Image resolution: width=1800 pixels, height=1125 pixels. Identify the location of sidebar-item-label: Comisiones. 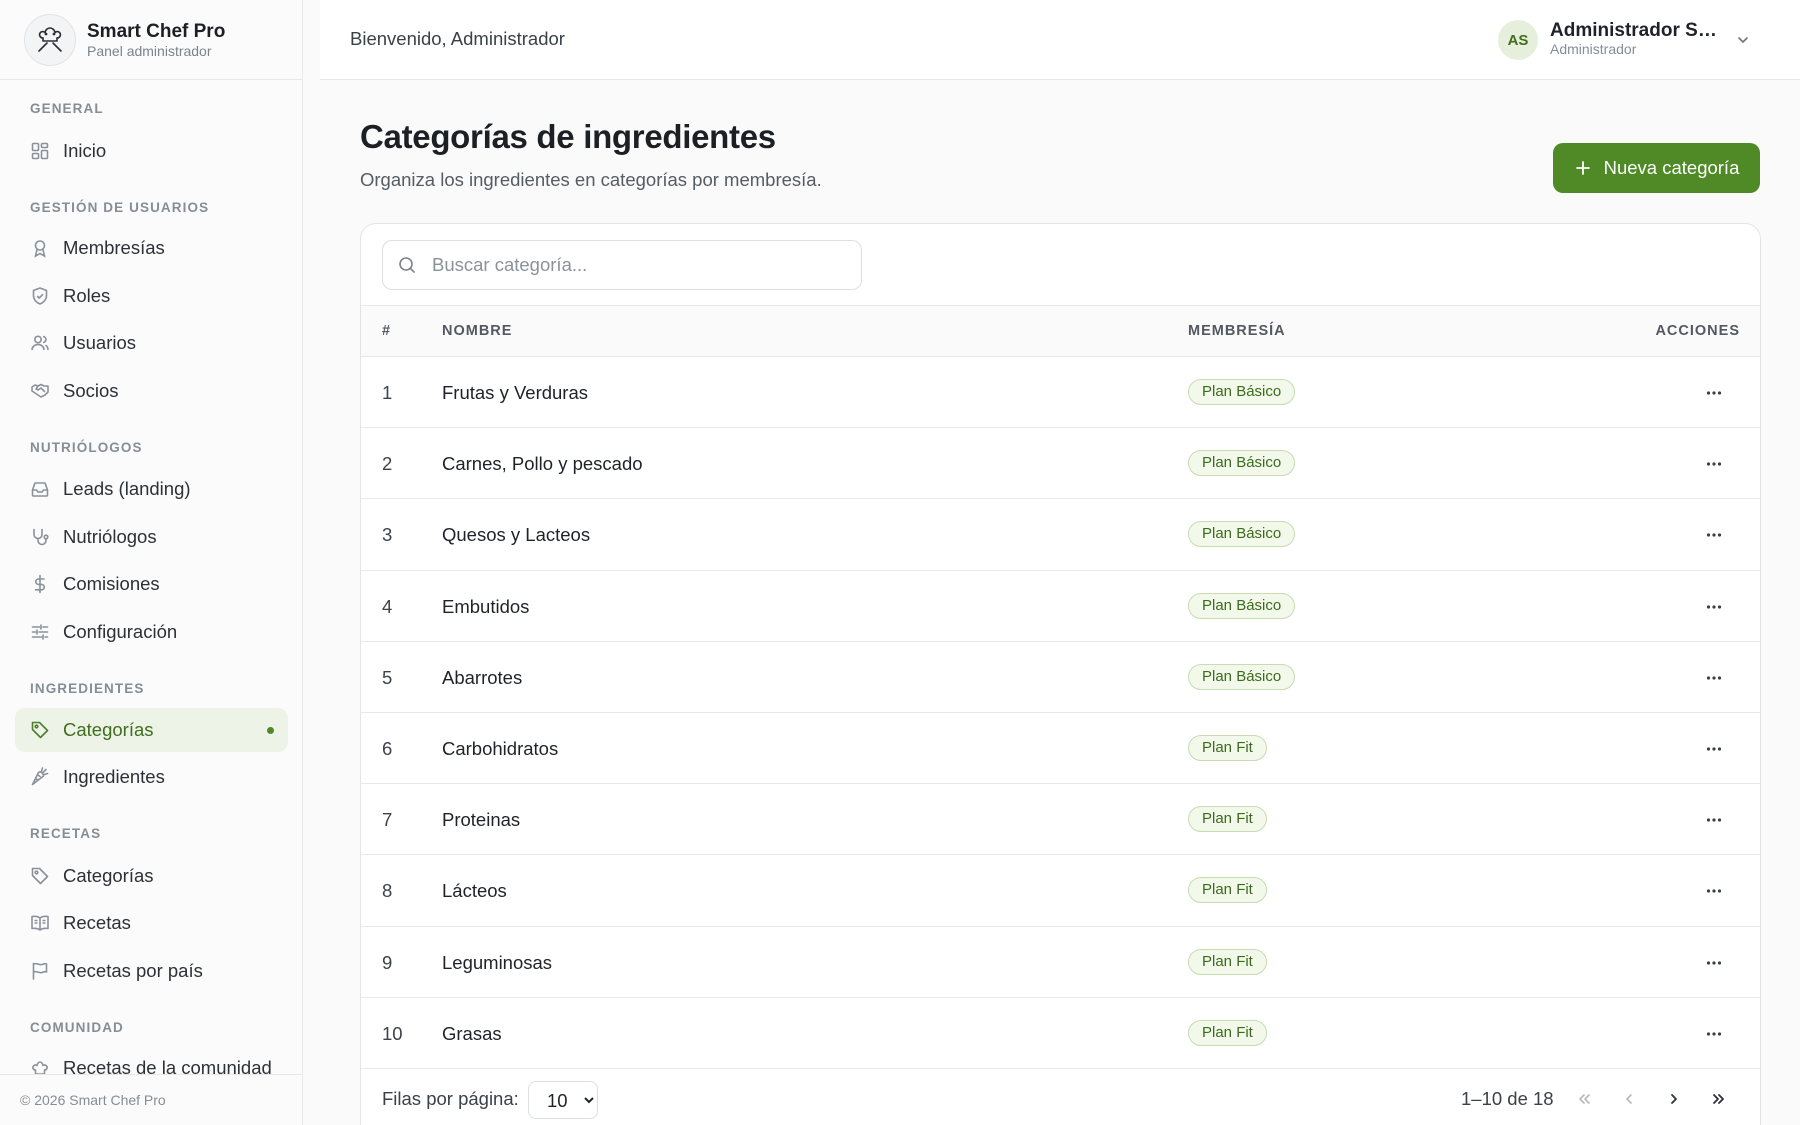
(111, 583).